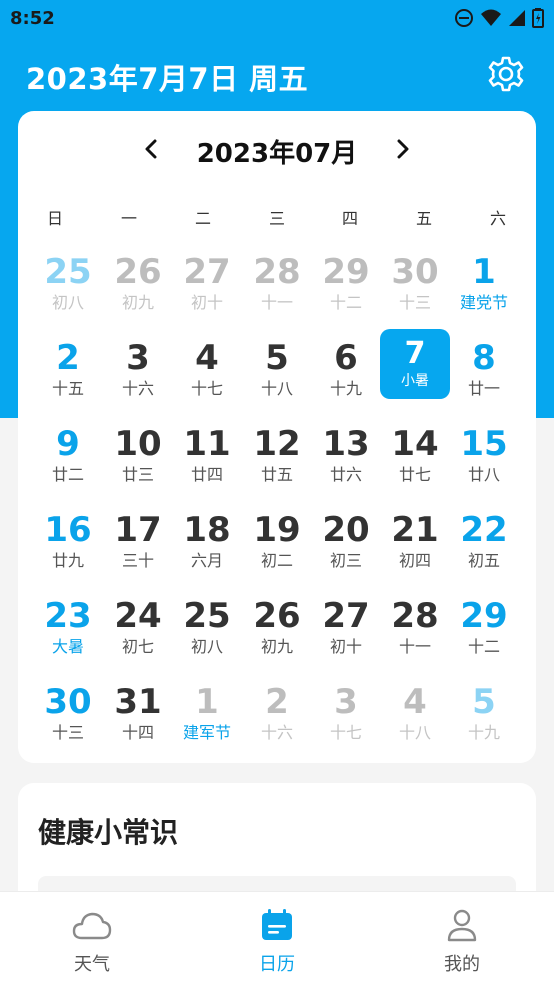  I want to click on calendar-day: 13 廿六, so click(346, 459).